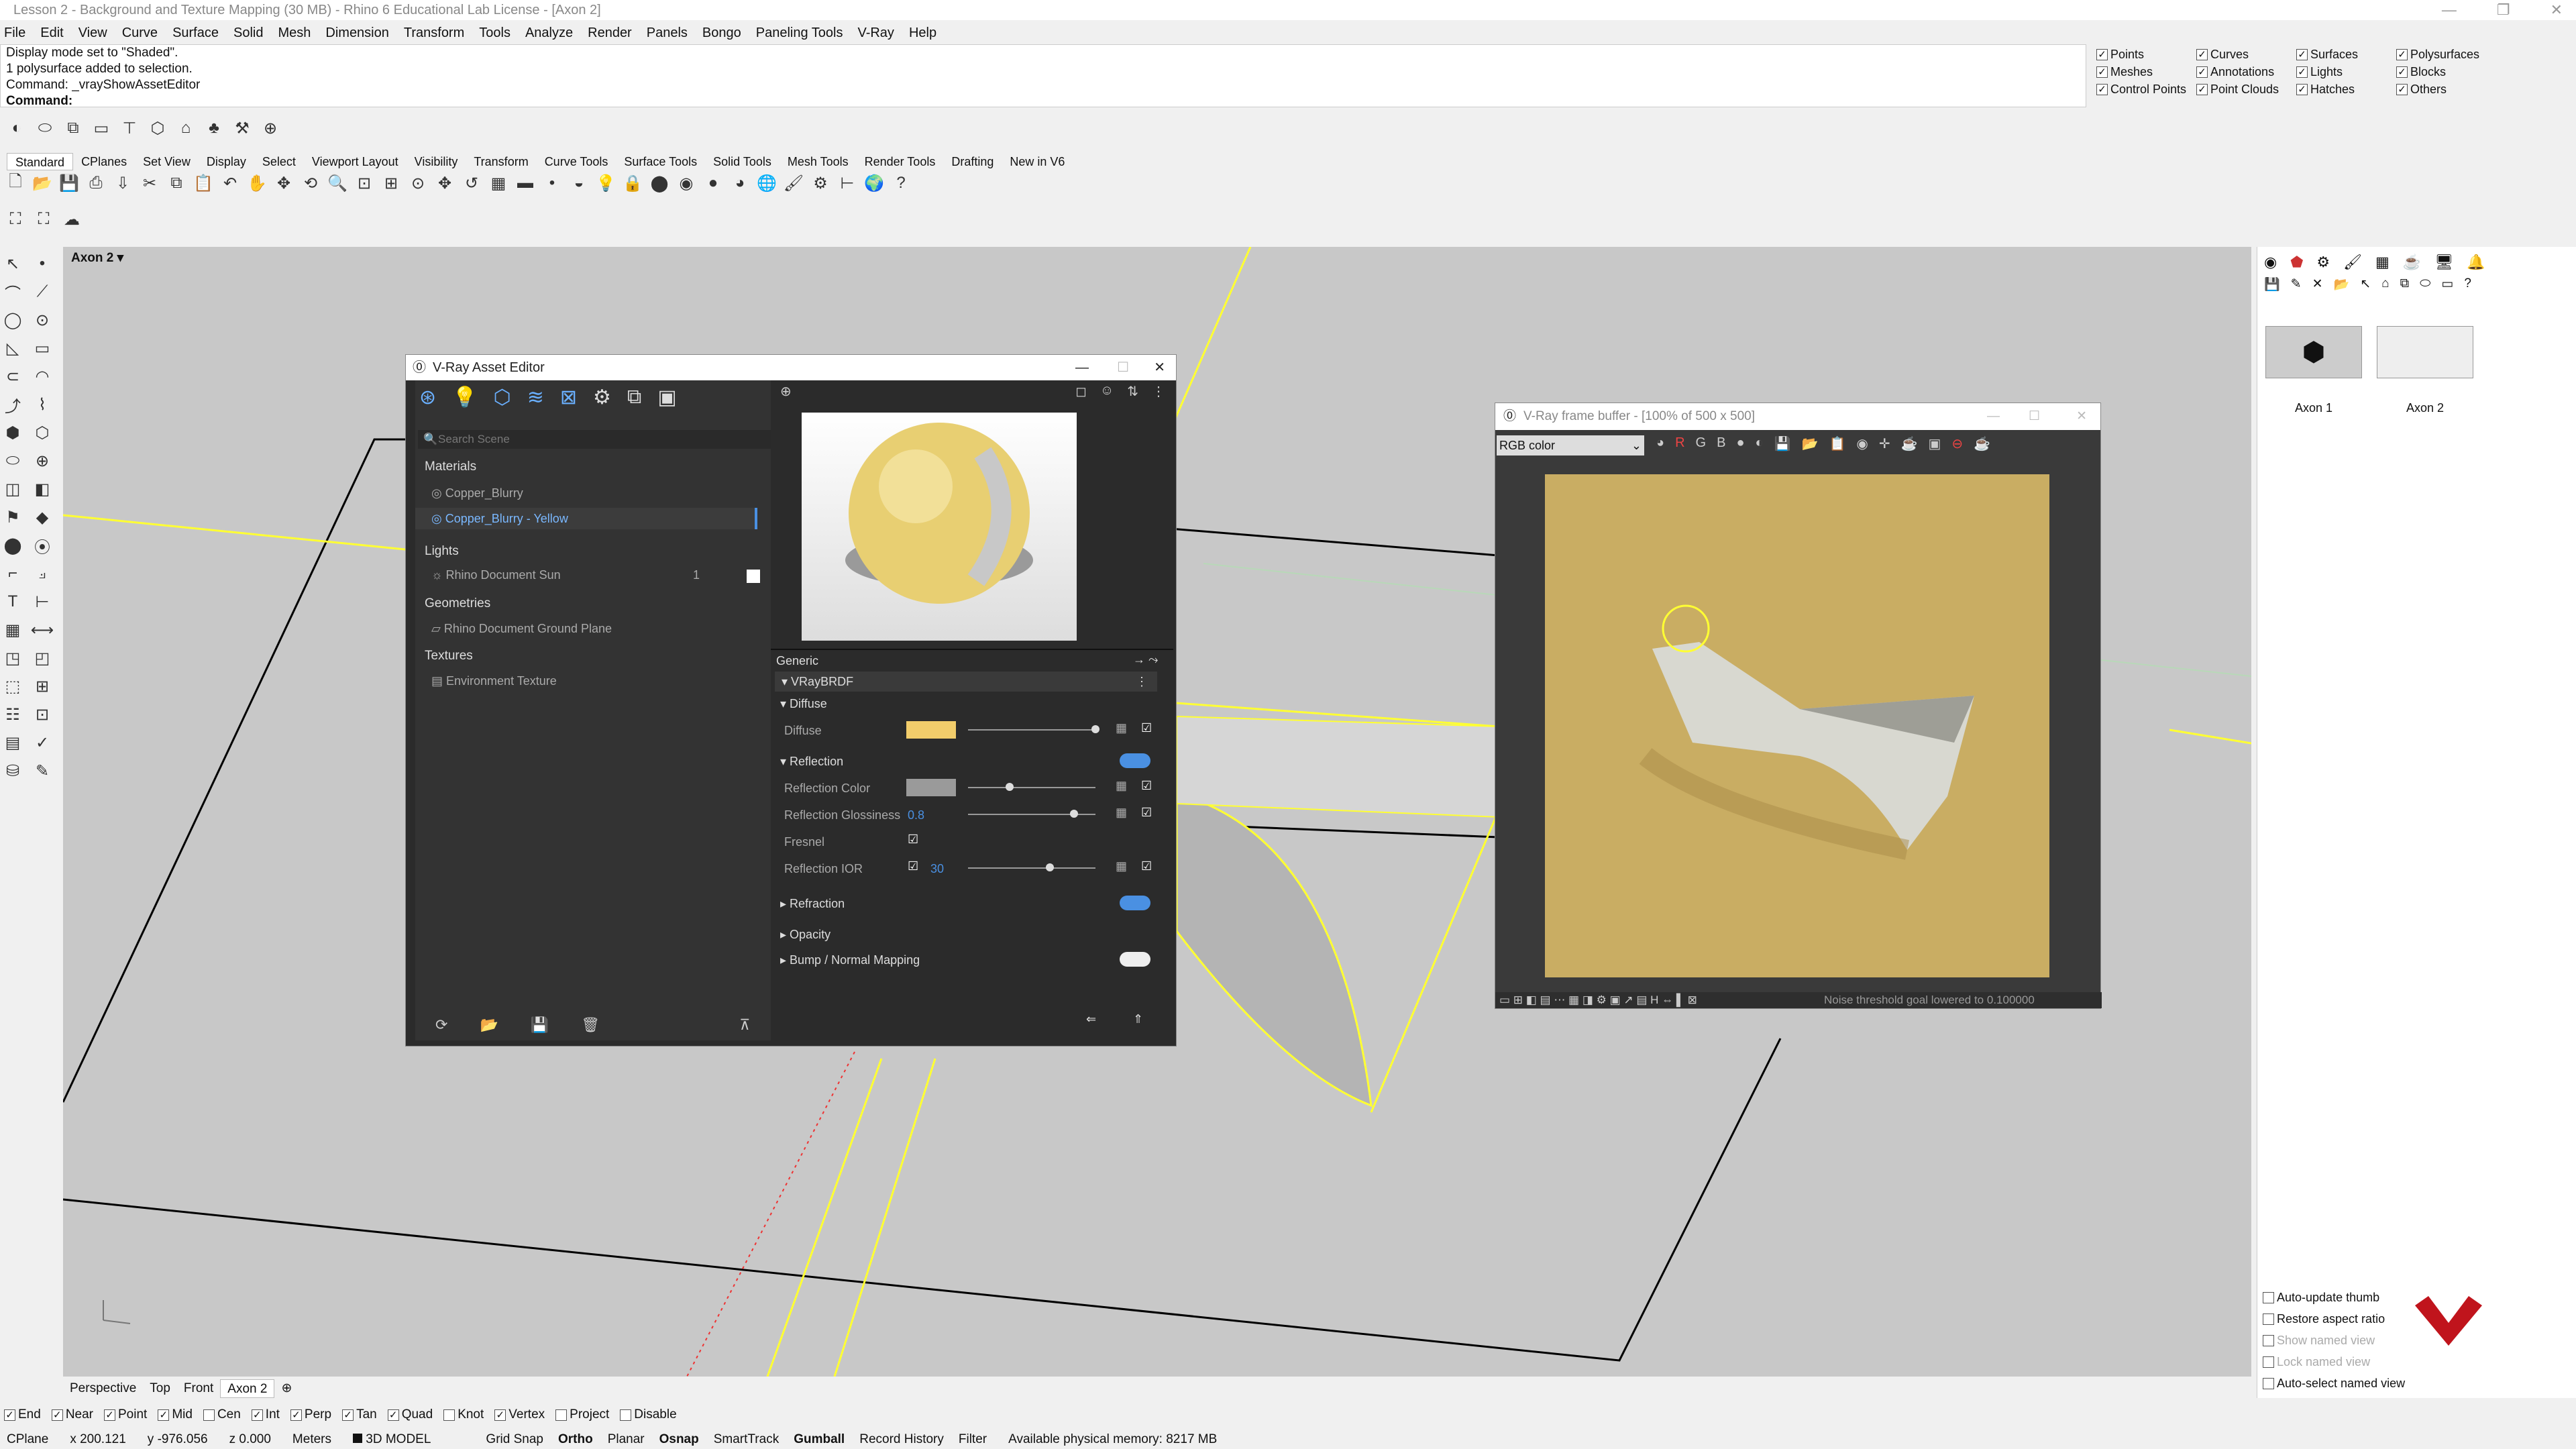 This screenshot has width=2576, height=1449. Describe the element at coordinates (2412, 262) in the screenshot. I see `teapot-icon: ☕` at that location.